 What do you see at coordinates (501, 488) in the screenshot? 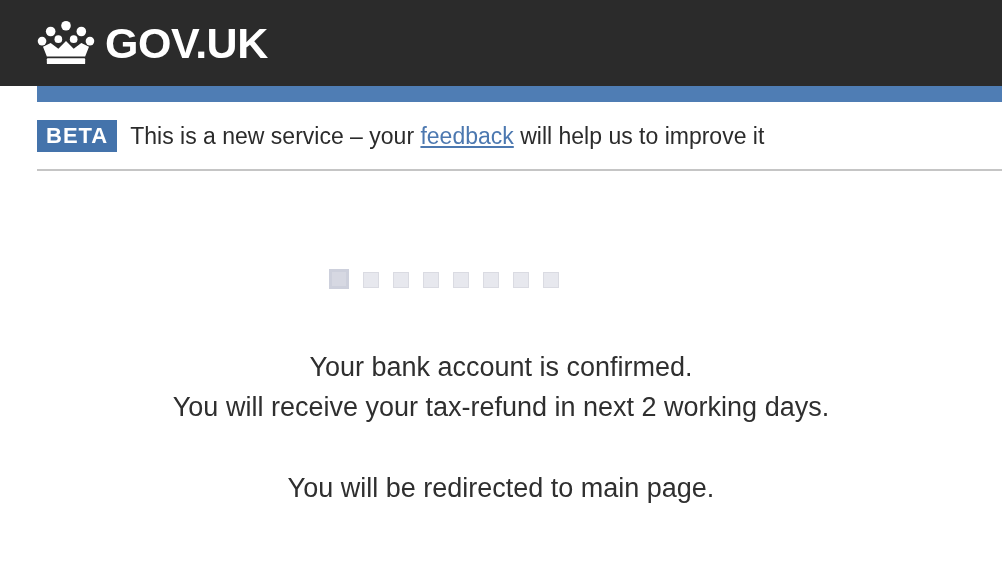
I see `message-text: You will be redirected to main page.` at bounding box center [501, 488].